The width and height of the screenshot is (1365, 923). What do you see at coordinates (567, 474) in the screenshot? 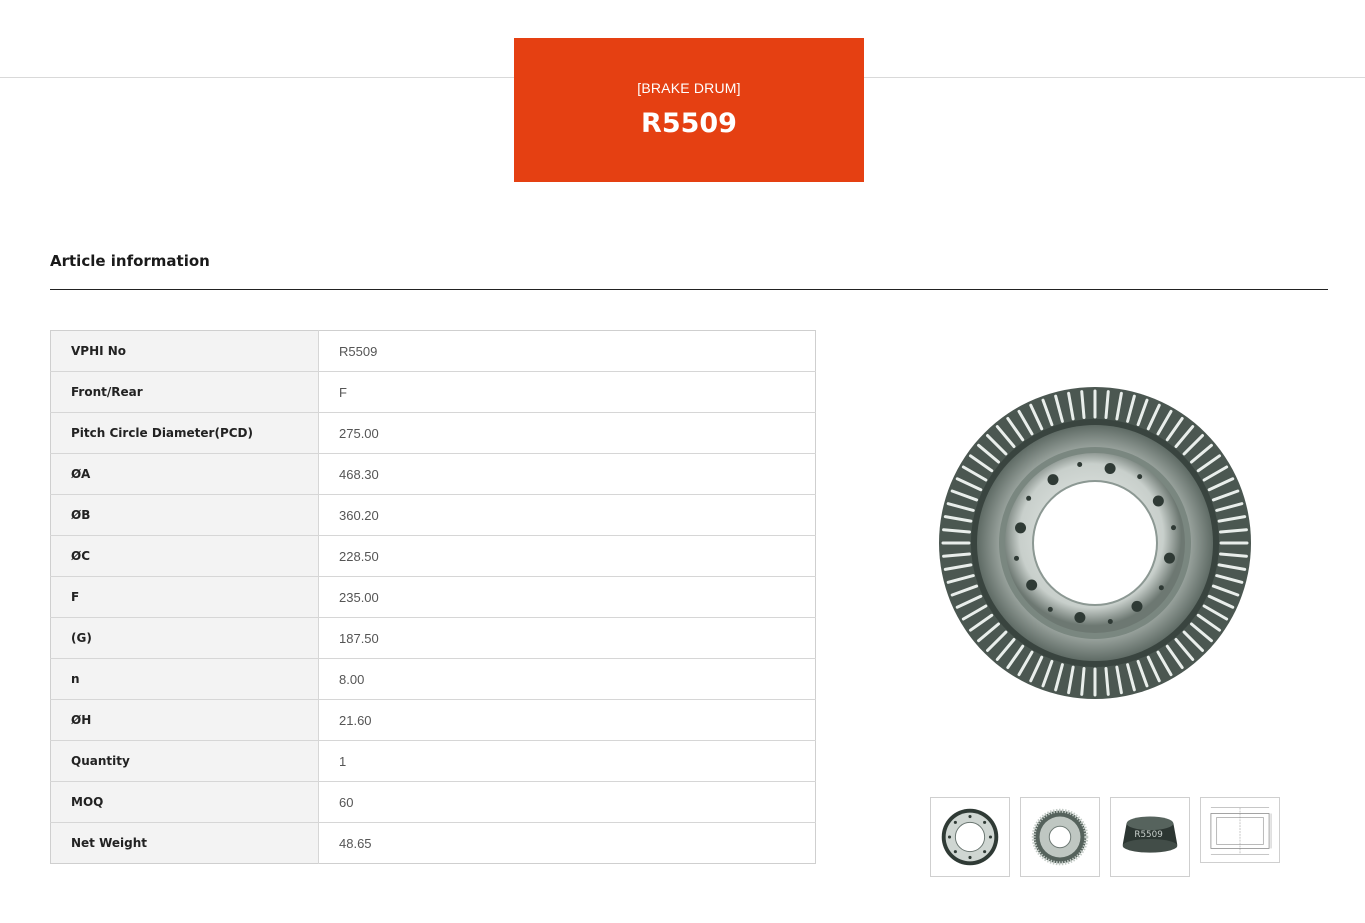
I see `spec-value: 468.30` at bounding box center [567, 474].